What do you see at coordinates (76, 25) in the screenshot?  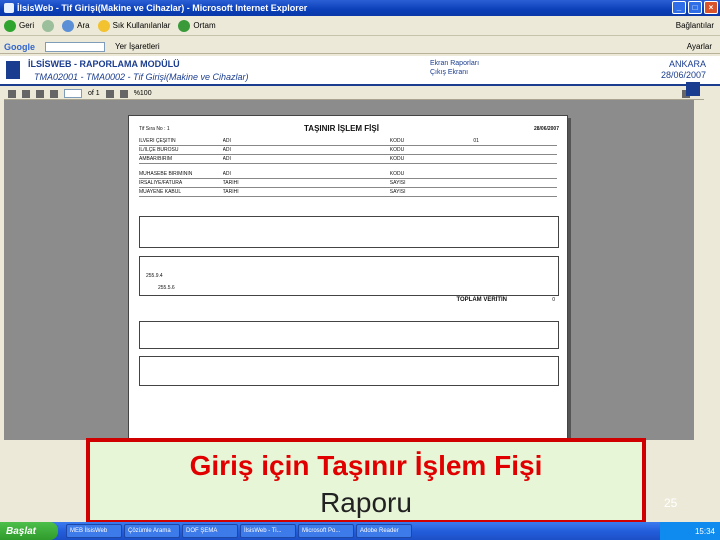 I see `search-button: Ara` at bounding box center [76, 25].